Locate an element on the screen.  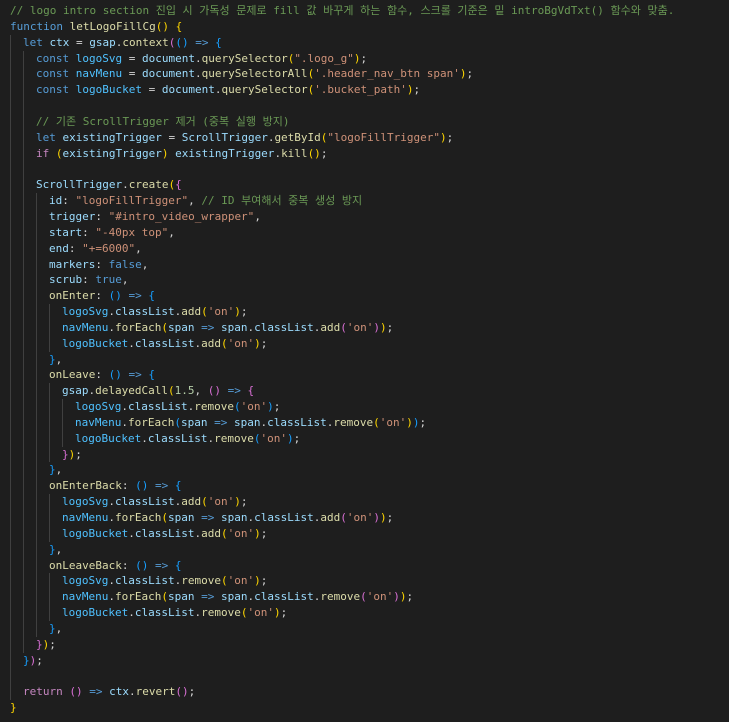
code-line: logoBucket.classList.remove('on'); is located at coordinates (364, 613).